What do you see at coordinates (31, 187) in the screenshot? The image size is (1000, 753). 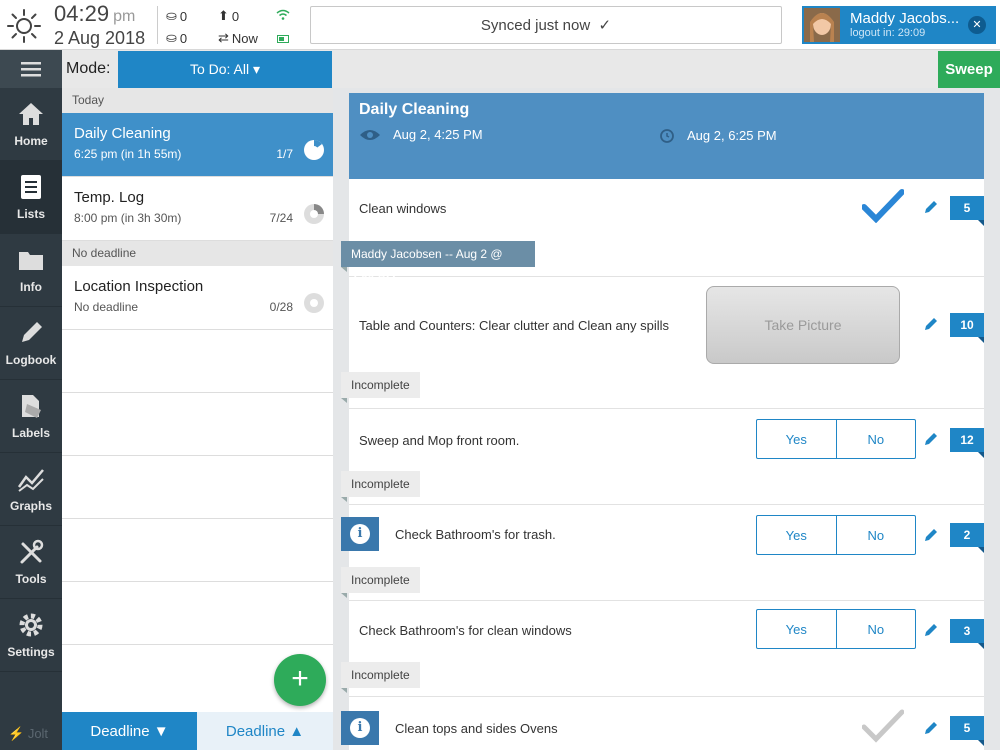 I see `list-icon` at bounding box center [31, 187].